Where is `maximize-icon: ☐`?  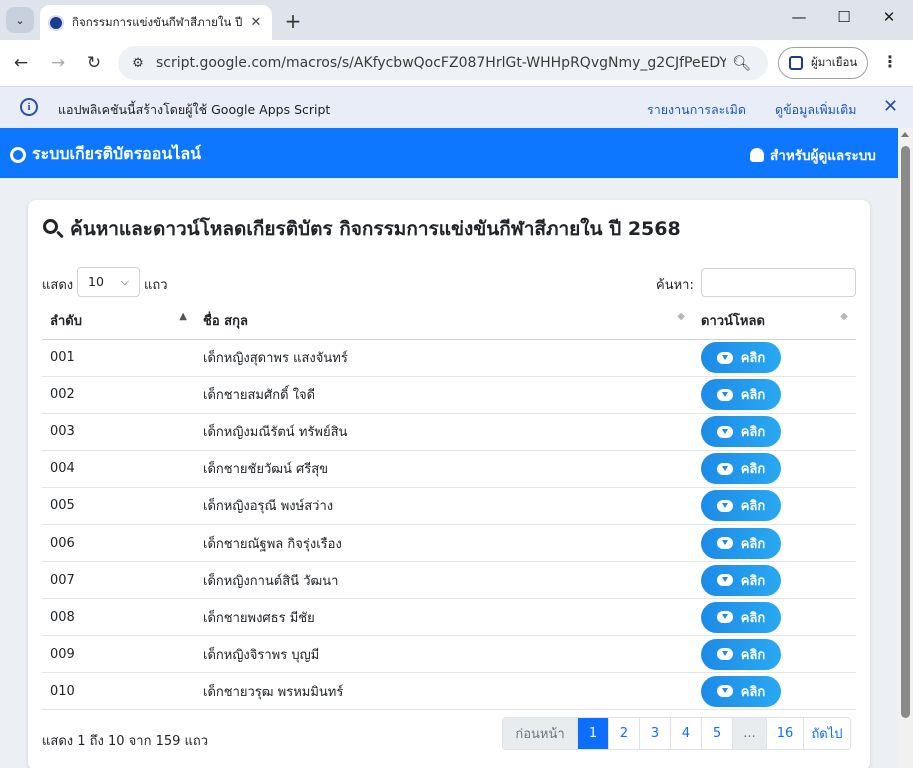
maximize-icon: ☐ is located at coordinates (844, 17).